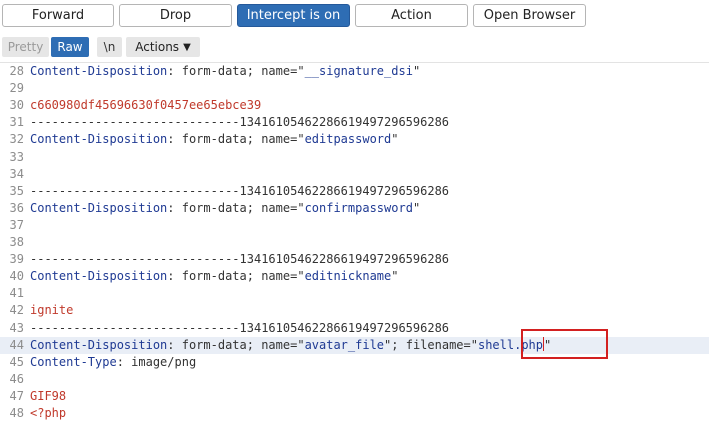 The width and height of the screenshot is (709, 425). Describe the element at coordinates (354, 48) in the screenshot. I see `view-mode-bar: Pretty Raw \n Actions ▼` at that location.